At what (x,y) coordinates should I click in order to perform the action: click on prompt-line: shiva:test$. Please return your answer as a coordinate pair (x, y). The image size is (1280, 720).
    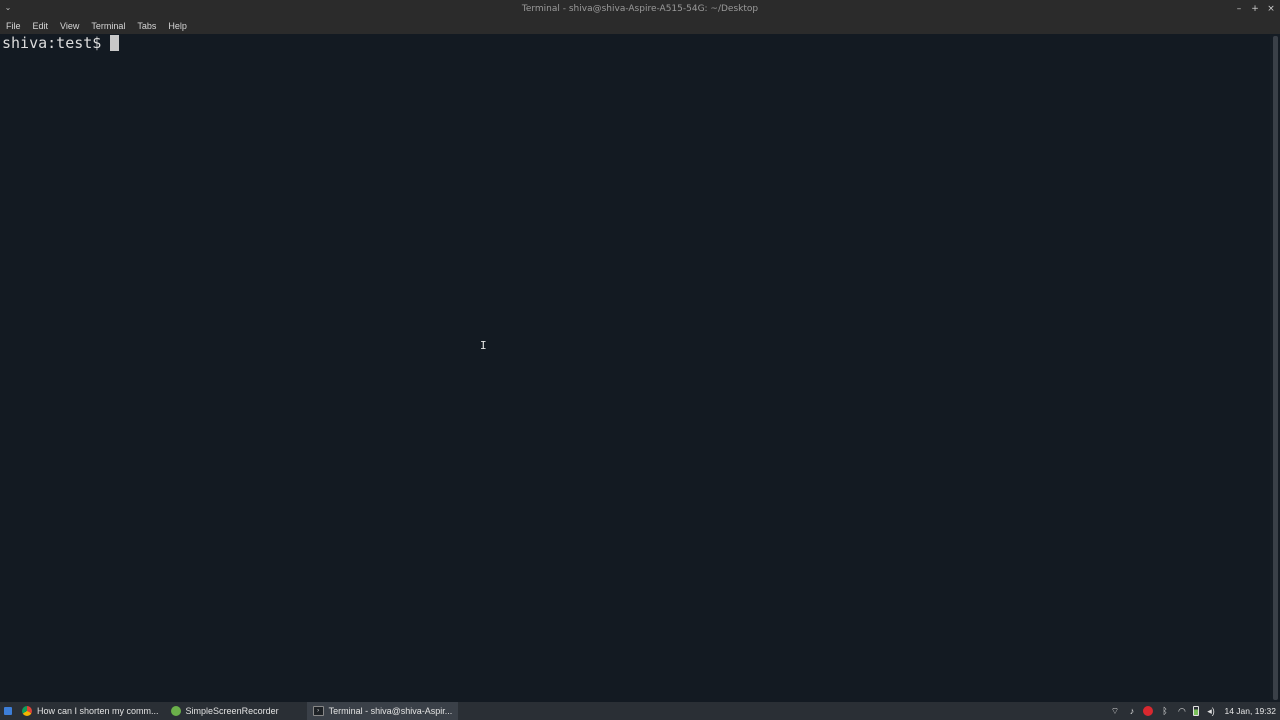
    Looking at the image, I should click on (61, 43).